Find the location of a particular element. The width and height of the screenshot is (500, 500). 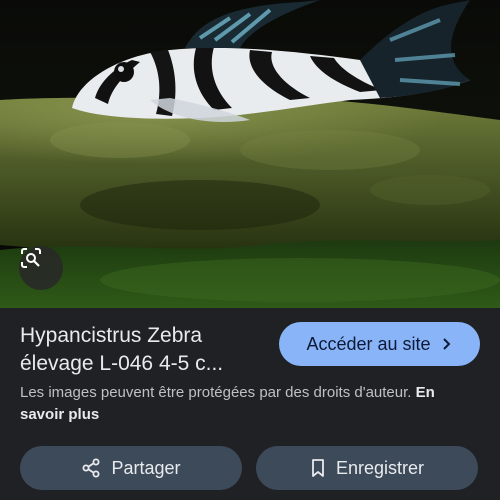

visit-site-button: Accéder au site is located at coordinates (379, 344).